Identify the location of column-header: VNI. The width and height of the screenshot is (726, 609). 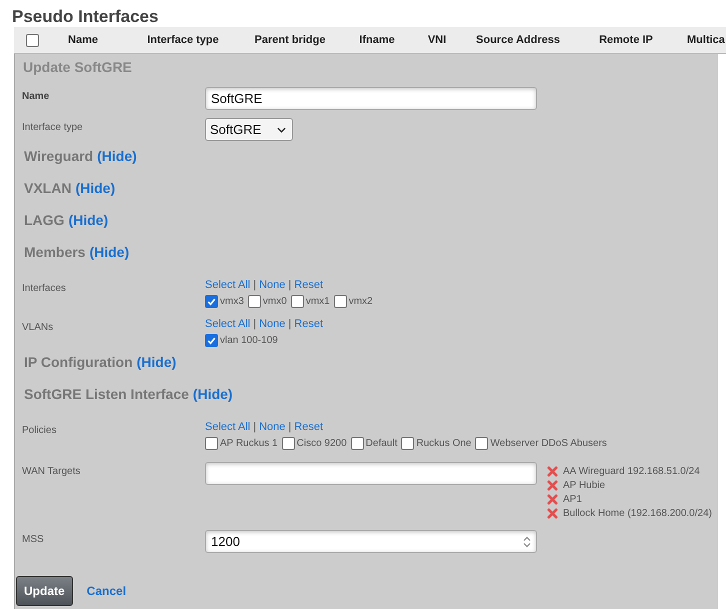
(437, 40).